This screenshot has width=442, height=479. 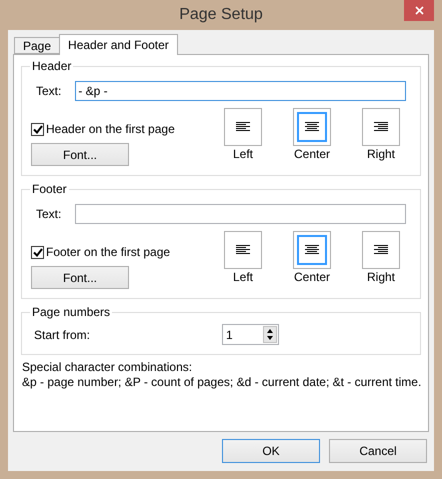 What do you see at coordinates (250, 334) in the screenshot?
I see `spin-field: 1` at bounding box center [250, 334].